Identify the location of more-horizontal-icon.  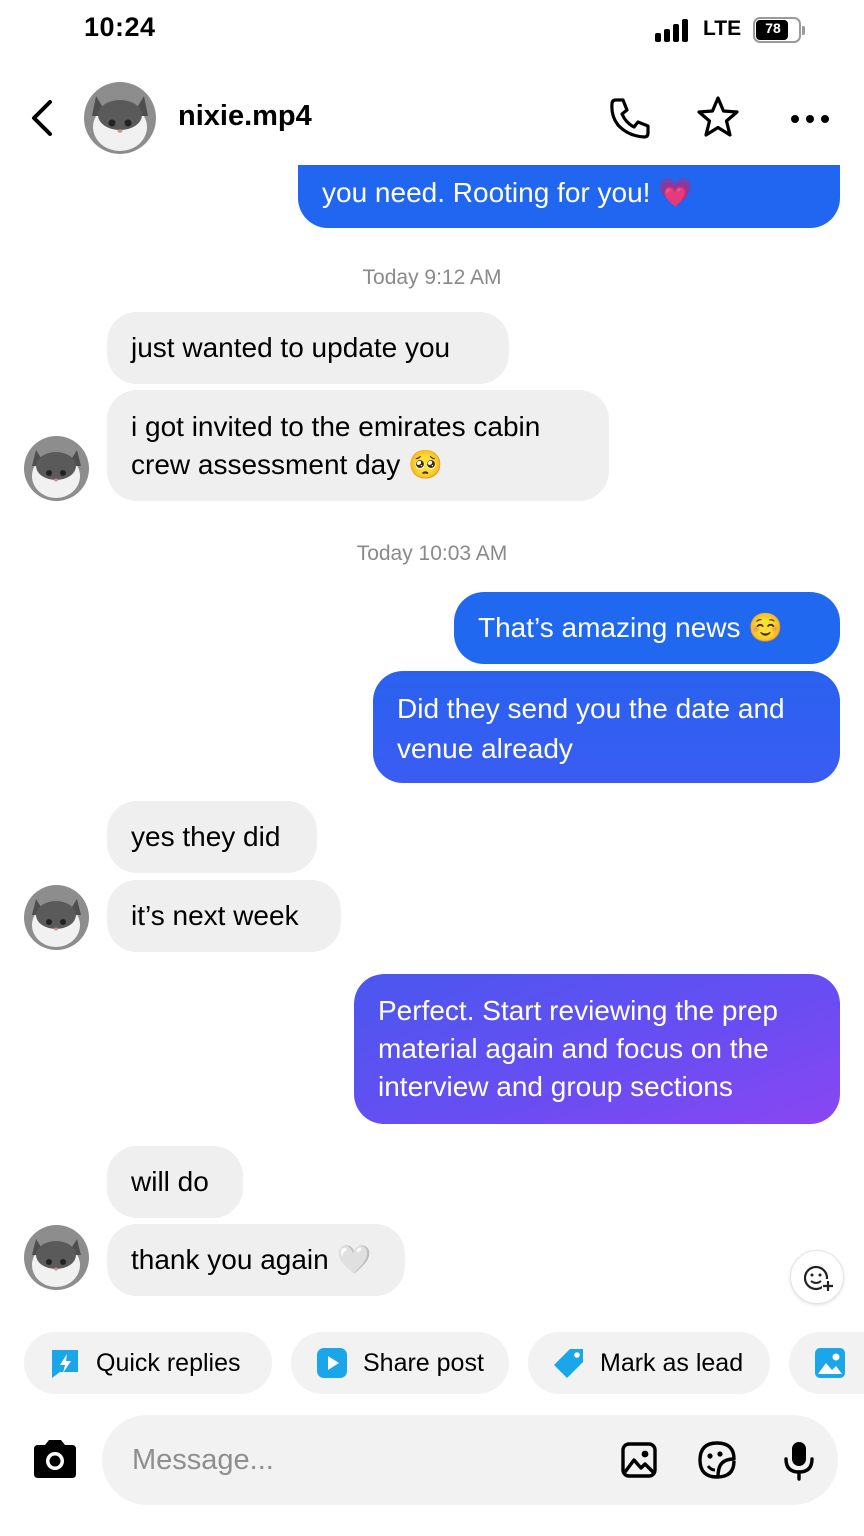
(810, 119).